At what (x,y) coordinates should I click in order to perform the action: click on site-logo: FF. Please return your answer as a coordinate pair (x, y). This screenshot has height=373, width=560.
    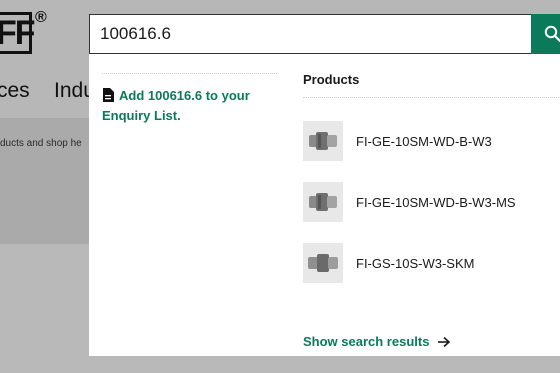
    Looking at the image, I should click on (18, 33).